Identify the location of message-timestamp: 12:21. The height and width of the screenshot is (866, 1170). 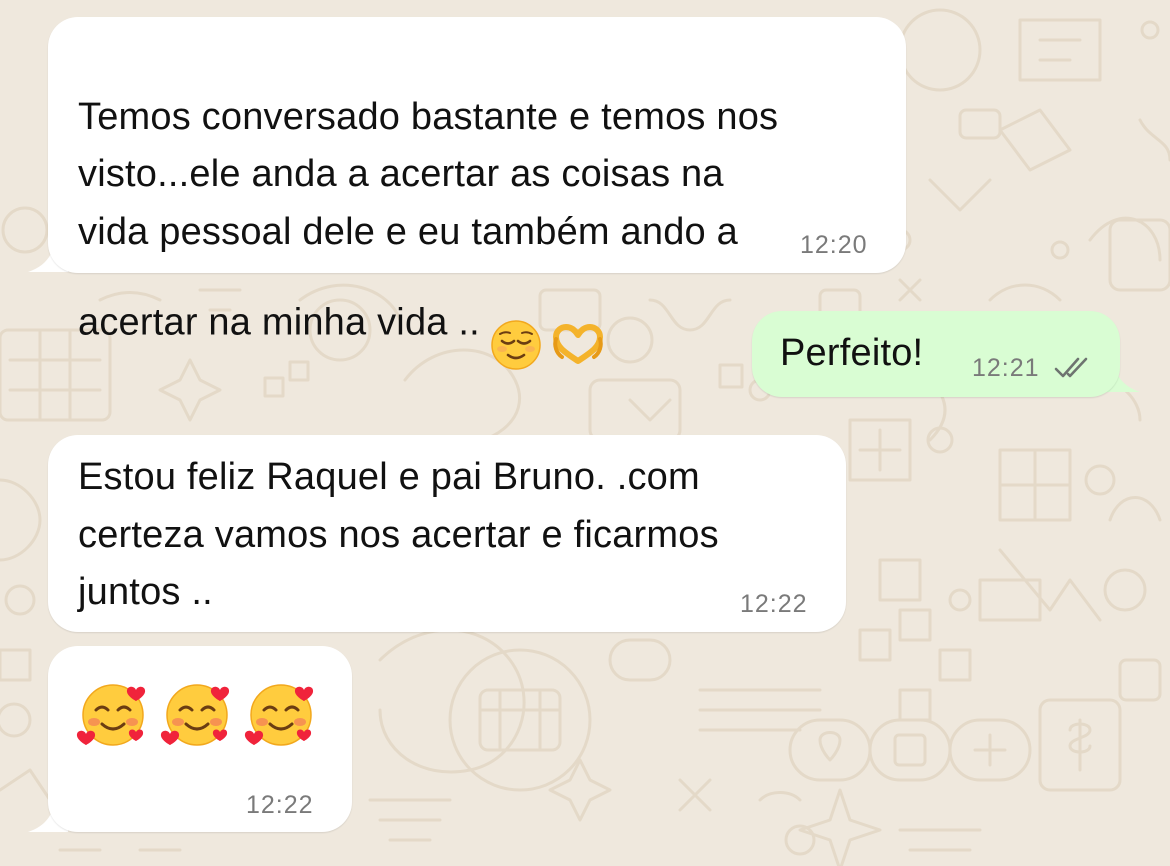
(1006, 368).